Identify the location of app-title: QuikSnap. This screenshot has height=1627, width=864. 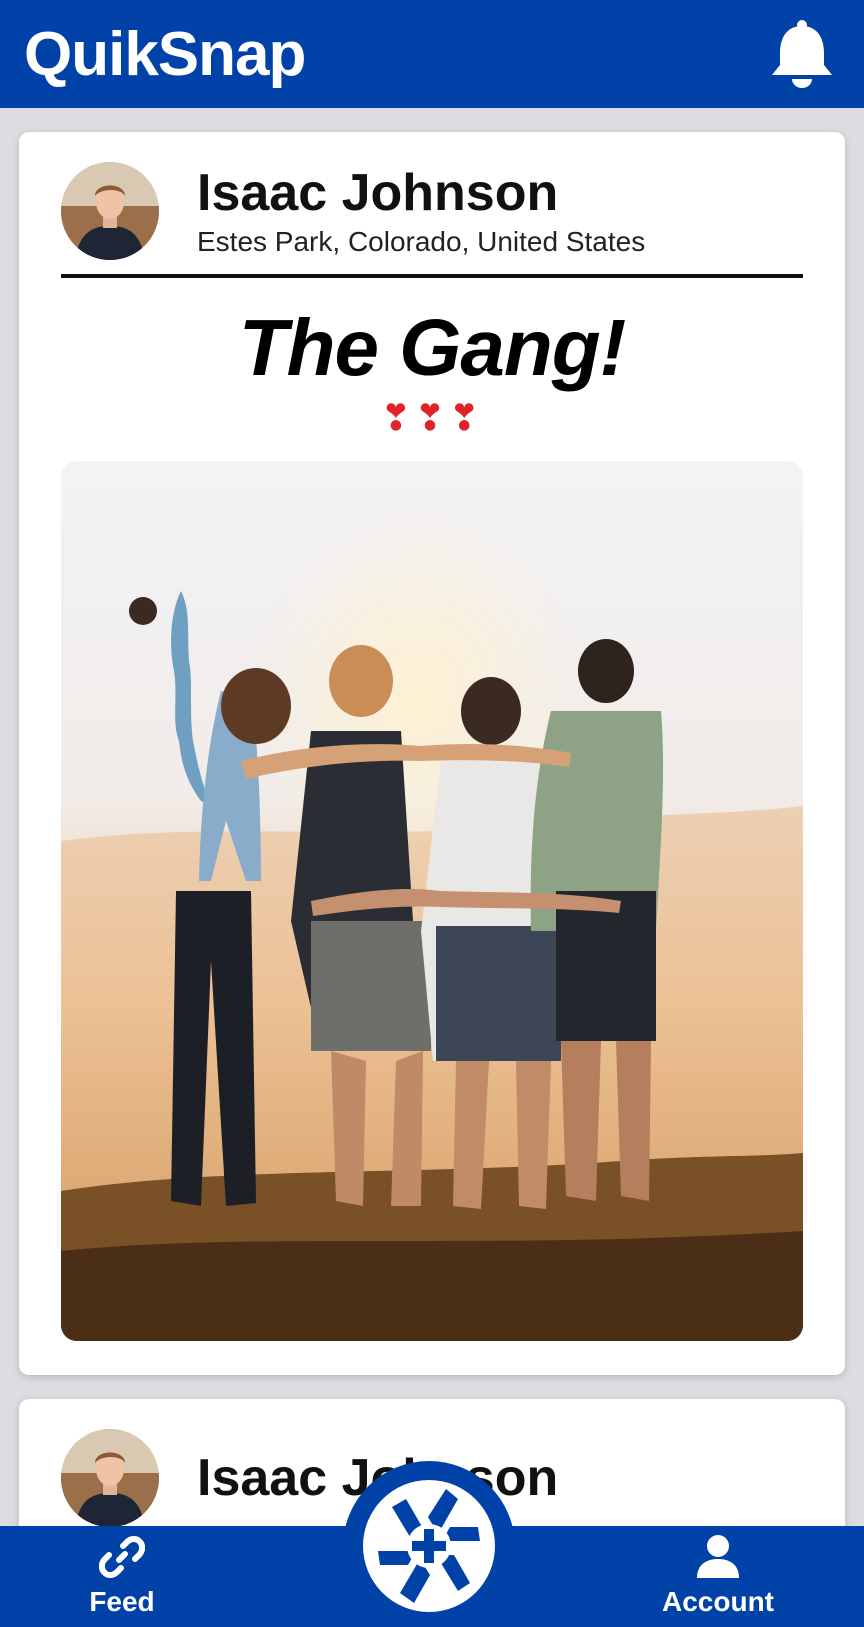
(165, 54).